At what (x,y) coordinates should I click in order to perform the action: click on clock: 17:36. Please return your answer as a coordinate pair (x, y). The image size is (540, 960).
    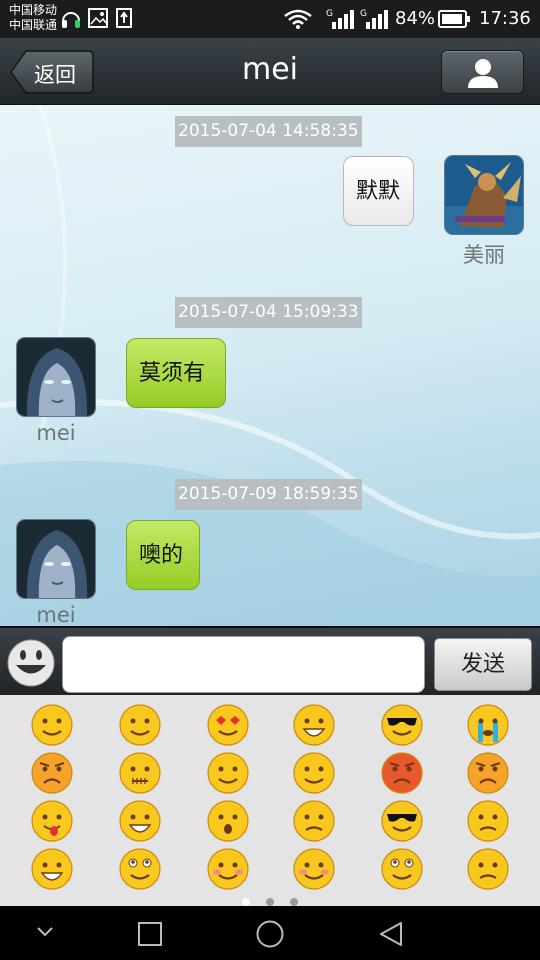
    Looking at the image, I should click on (505, 18).